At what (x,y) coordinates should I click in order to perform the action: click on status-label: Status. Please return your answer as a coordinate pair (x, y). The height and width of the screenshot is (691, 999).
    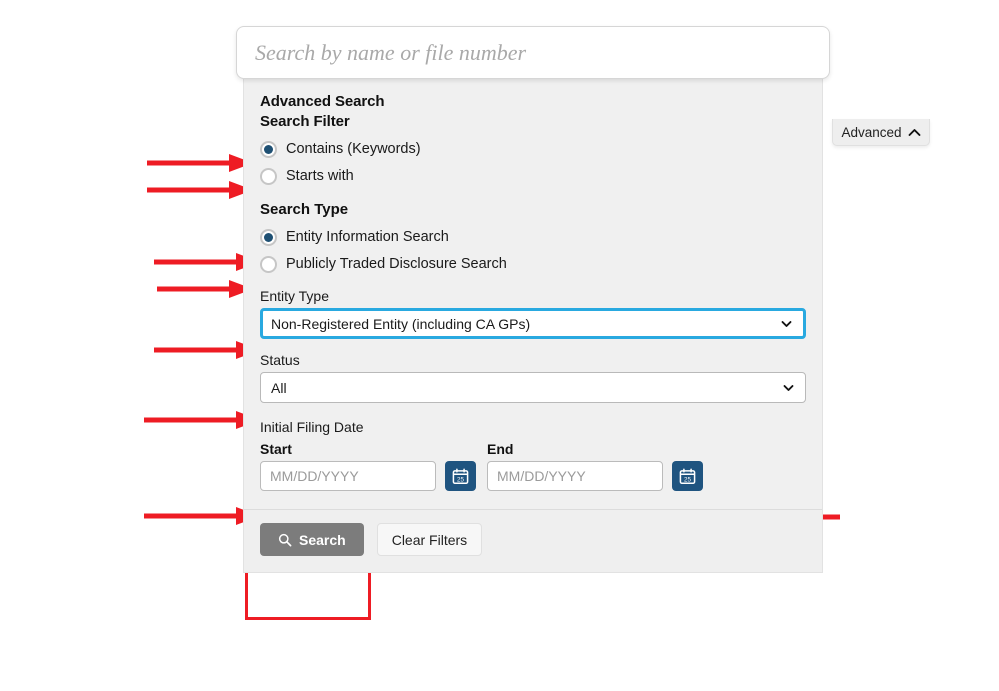
    Looking at the image, I should click on (280, 360).